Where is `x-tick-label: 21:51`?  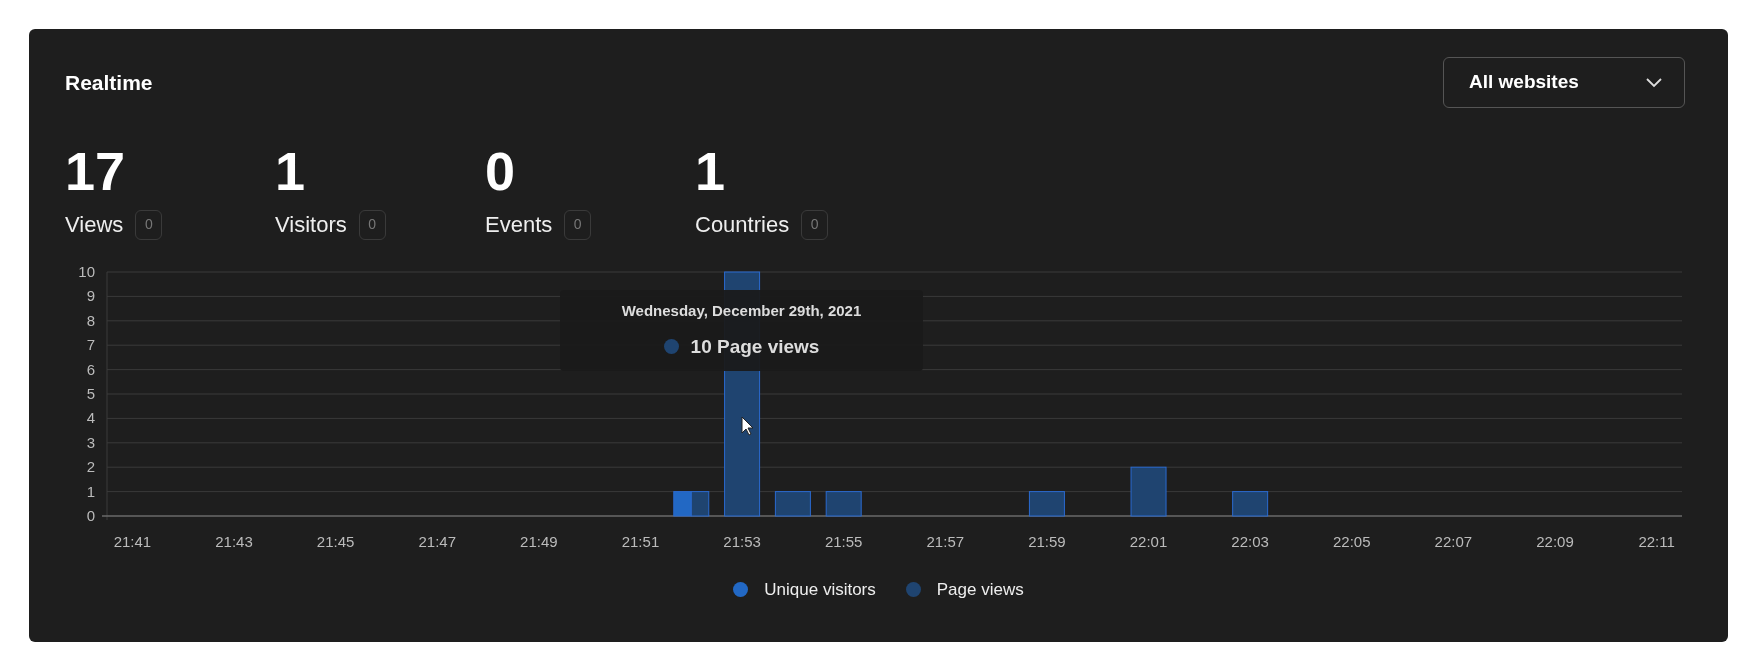
x-tick-label: 21:51 is located at coordinates (640, 541).